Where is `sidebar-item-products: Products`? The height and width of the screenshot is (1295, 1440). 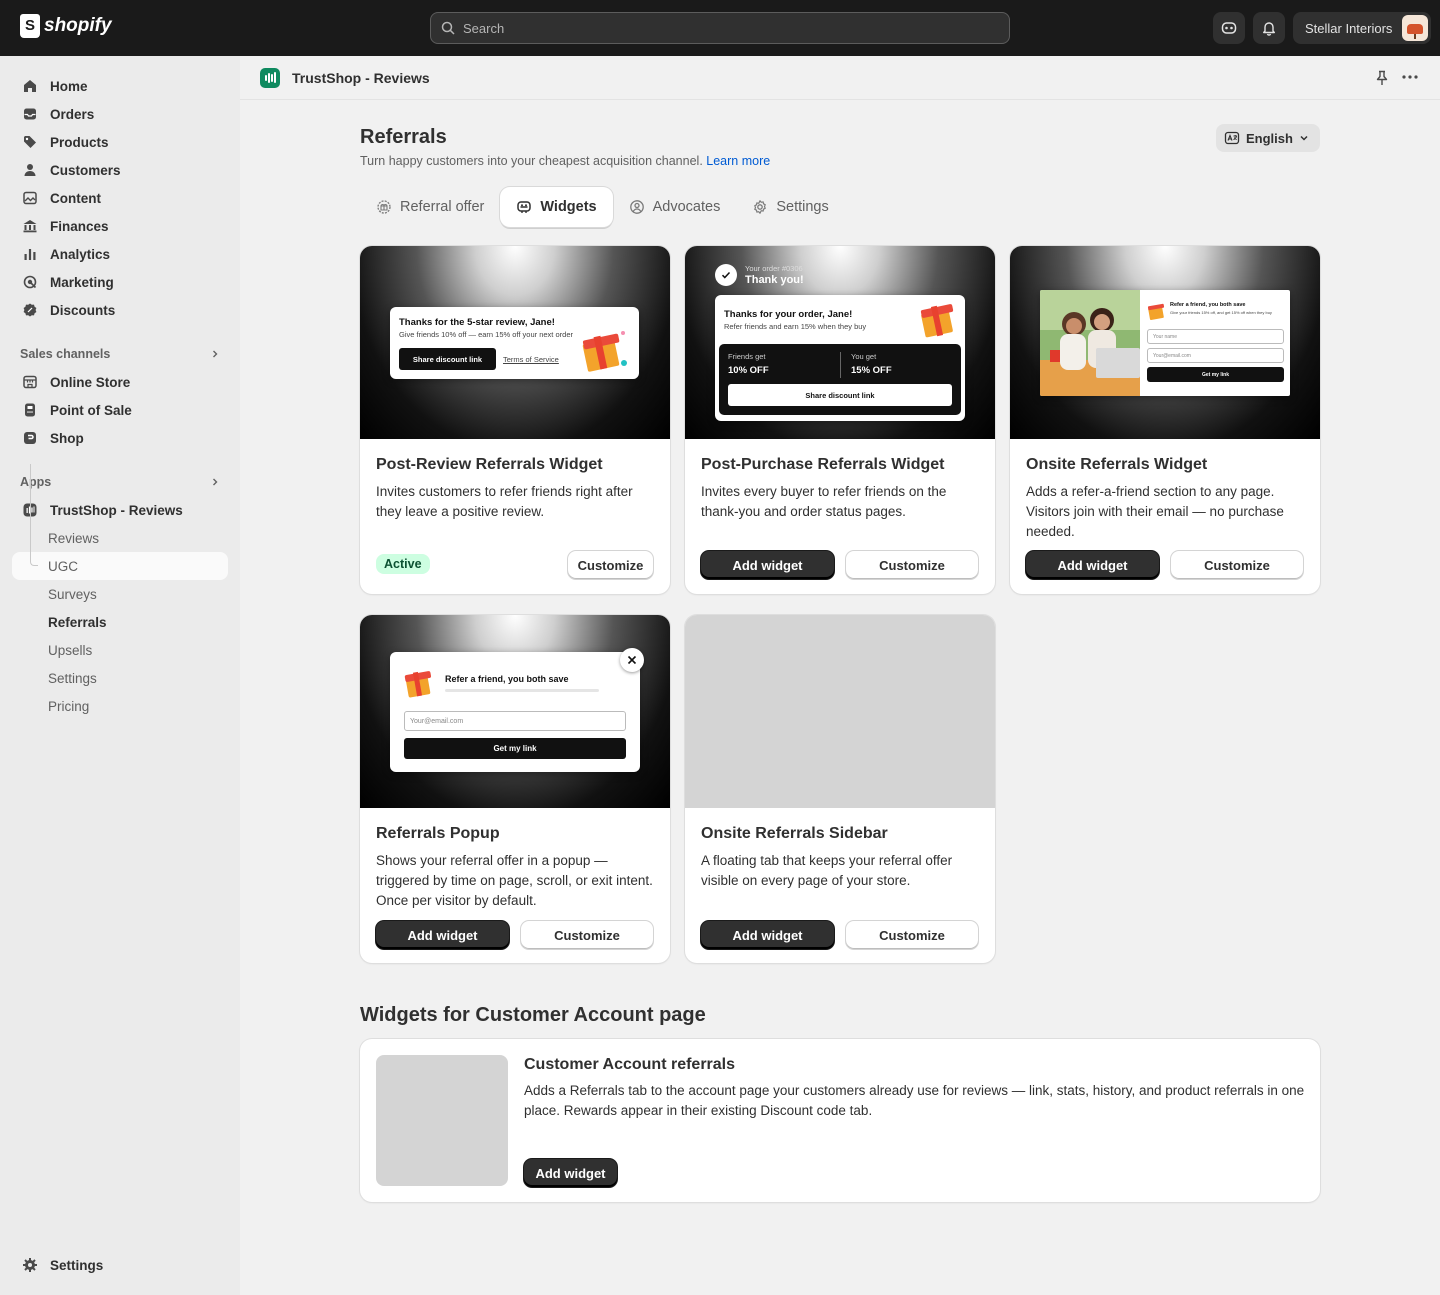
sidebar-item-products: Products is located at coordinates (120, 142).